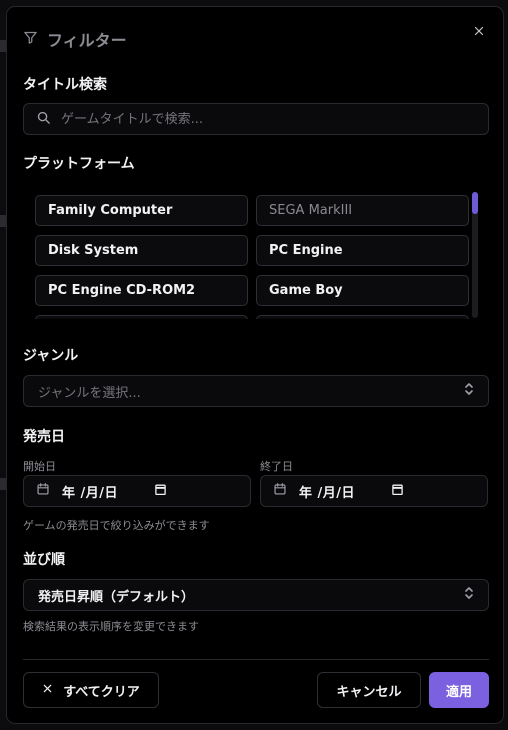 Image resolution: width=508 pixels, height=730 pixels. What do you see at coordinates (111, 626) in the screenshot?
I see `sort-helper: 検索結果の表示順序を変更できます` at bounding box center [111, 626].